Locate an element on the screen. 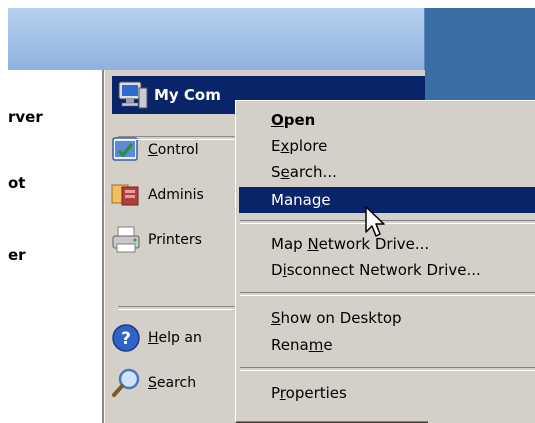 This screenshot has width=535, height=423. search-item: Search is located at coordinates (153, 383).